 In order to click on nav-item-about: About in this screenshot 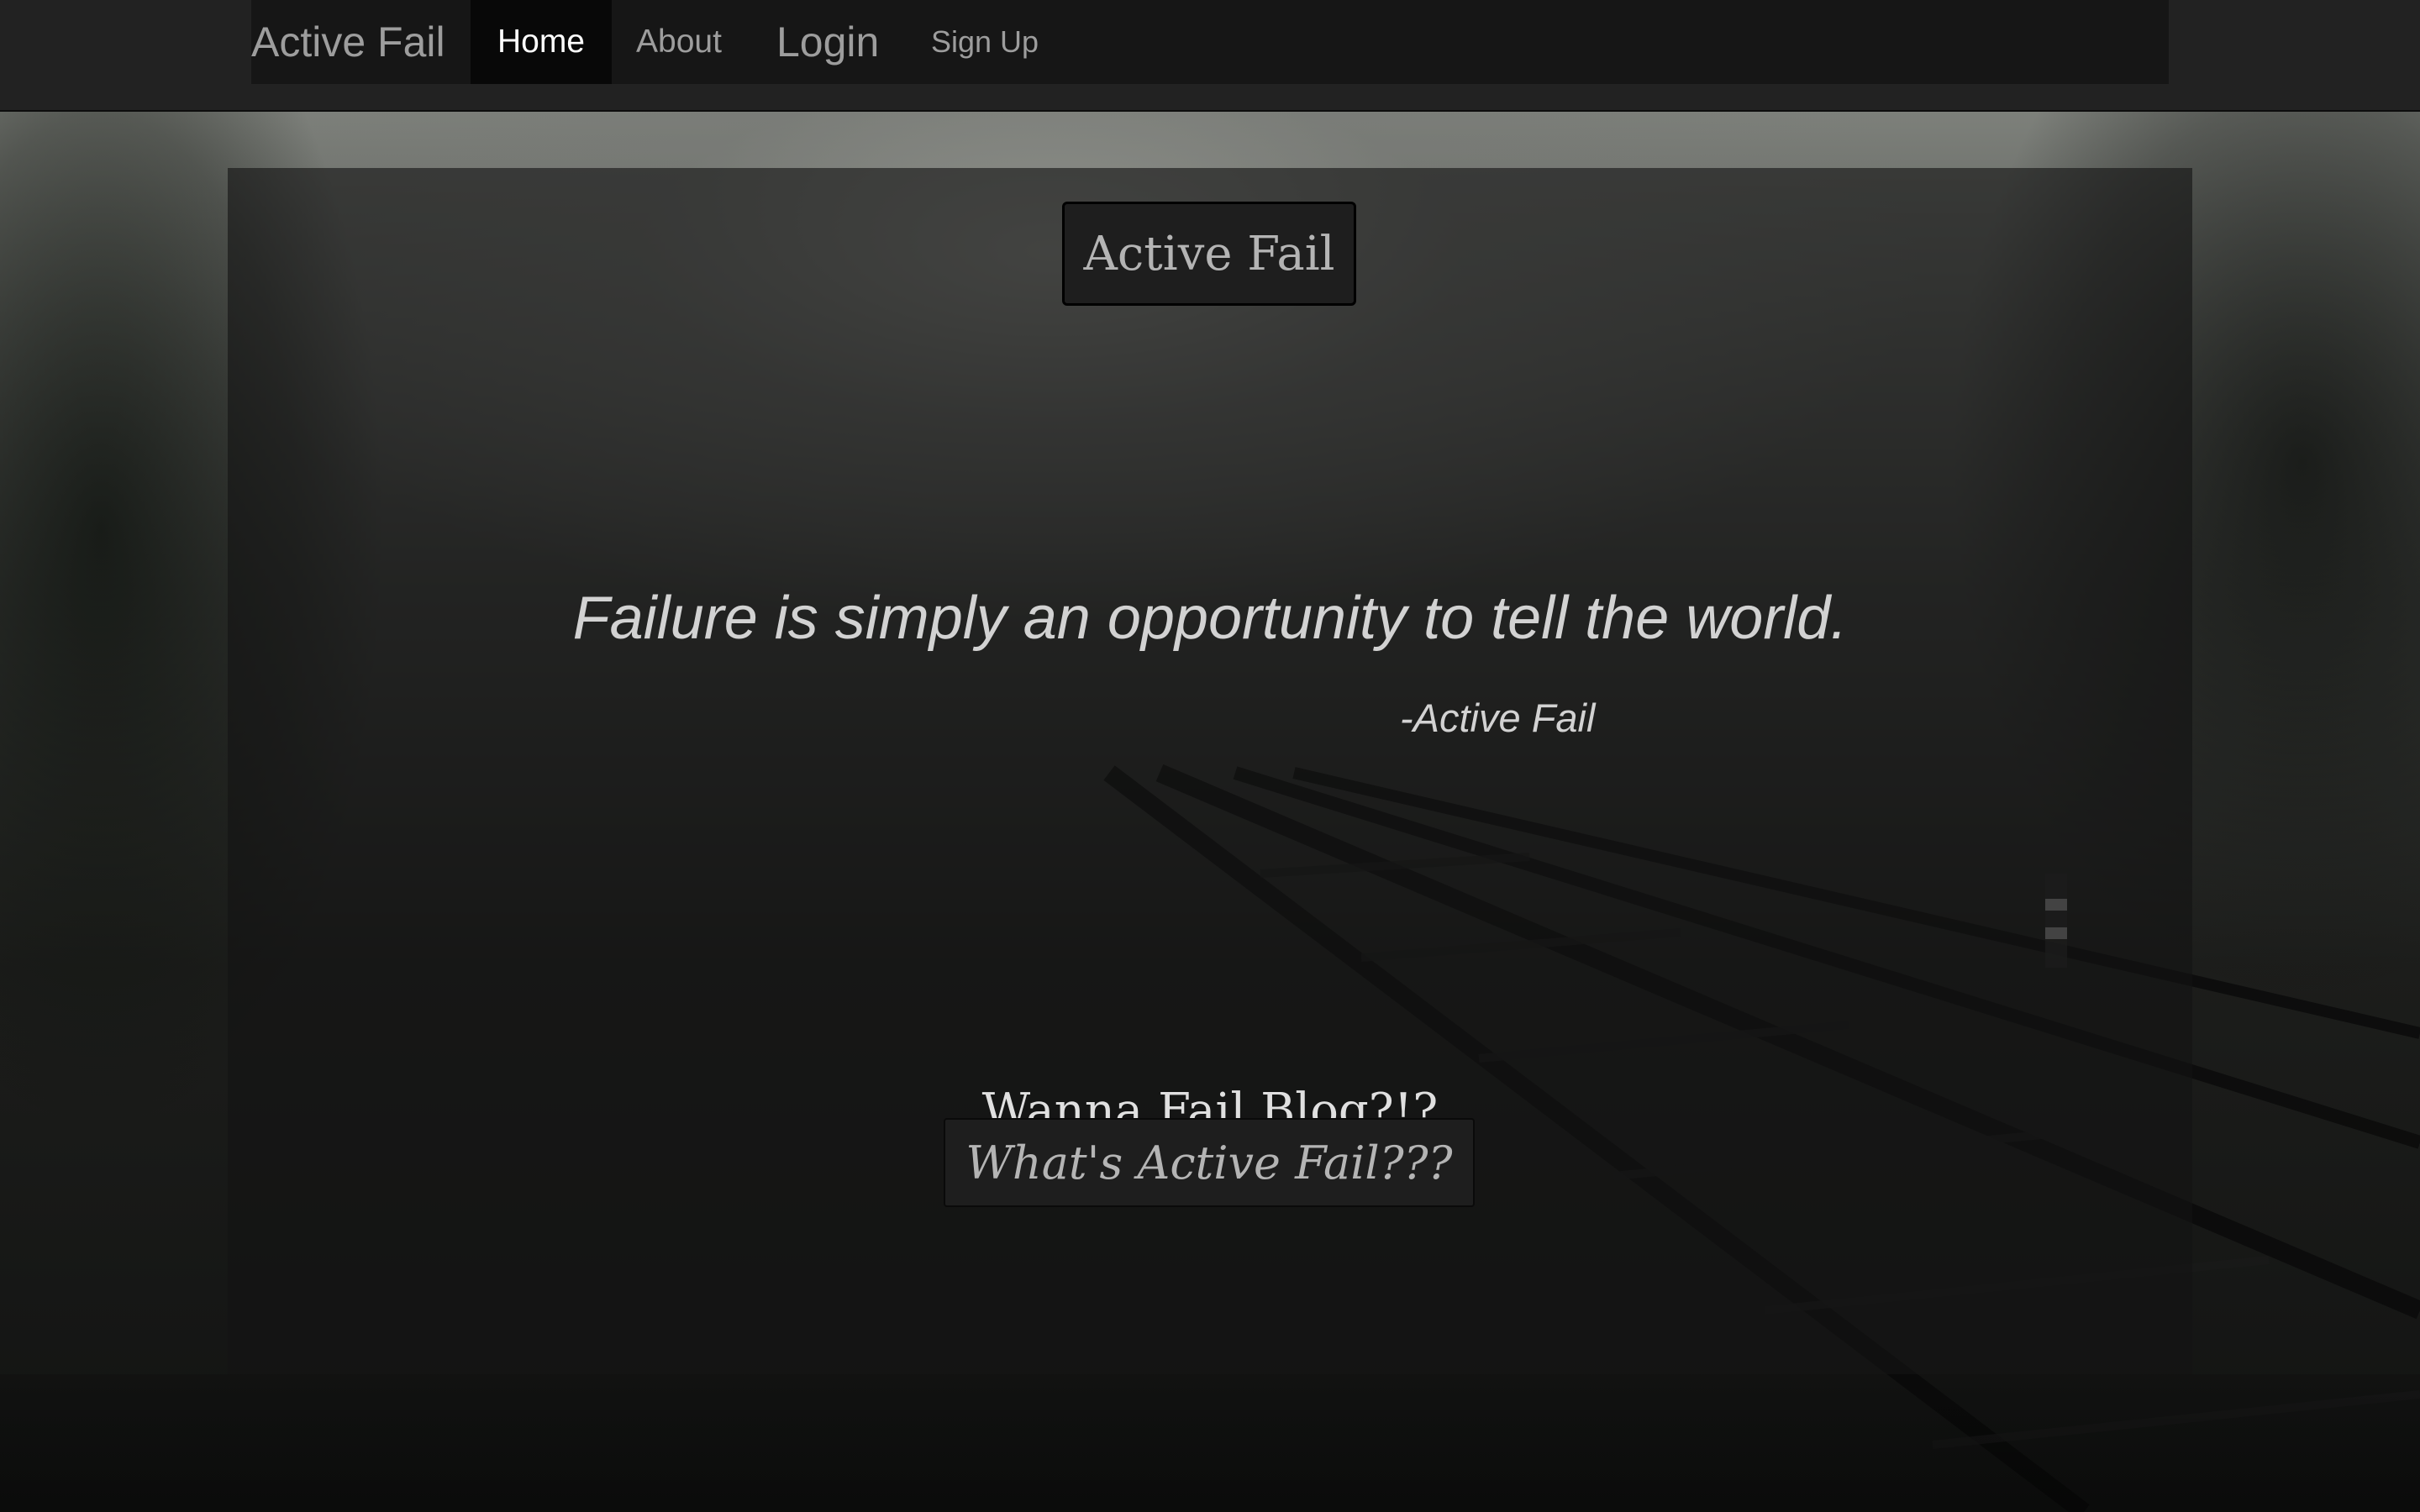, I will do `click(679, 42)`.